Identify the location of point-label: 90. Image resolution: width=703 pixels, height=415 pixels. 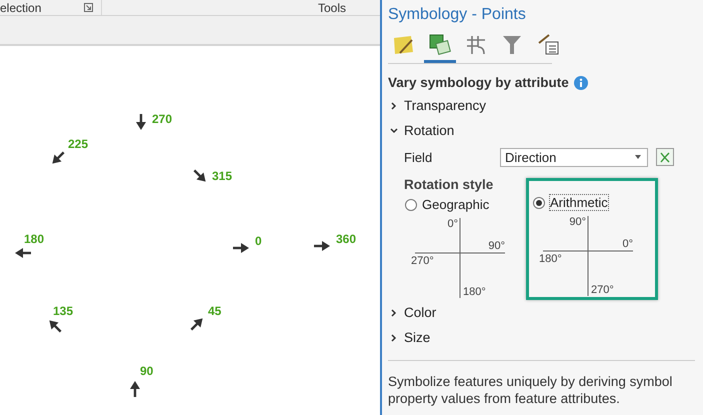
(147, 371).